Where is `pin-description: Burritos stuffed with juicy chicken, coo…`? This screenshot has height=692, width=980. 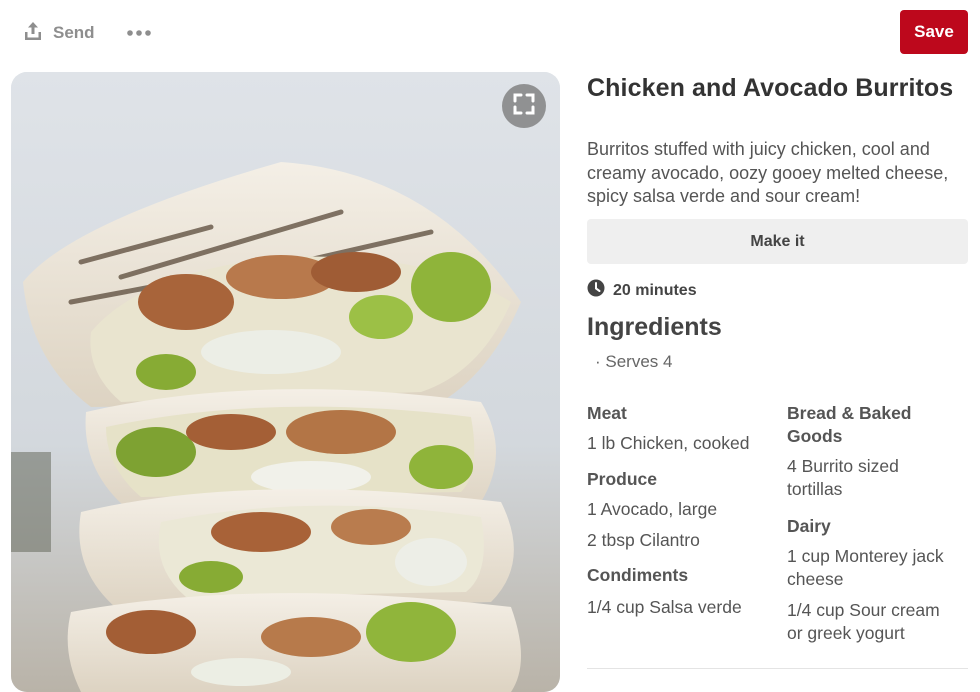 pin-description: Burritos stuffed with juicy chicken, coo… is located at coordinates (768, 172).